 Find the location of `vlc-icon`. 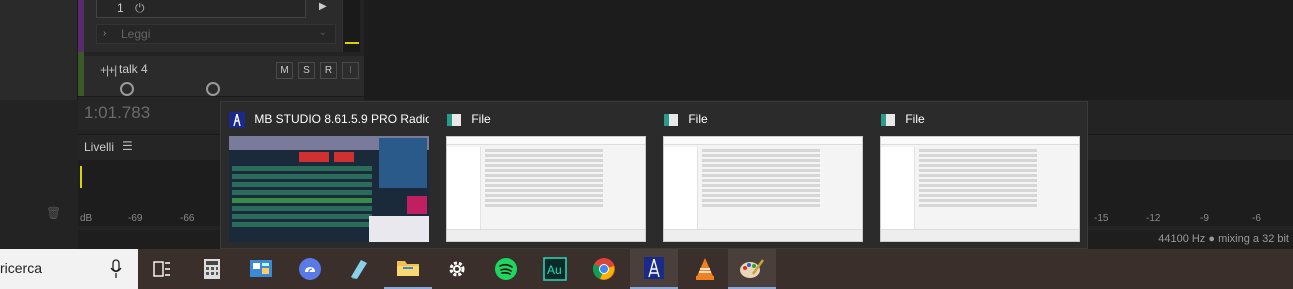

vlc-icon is located at coordinates (705, 269).